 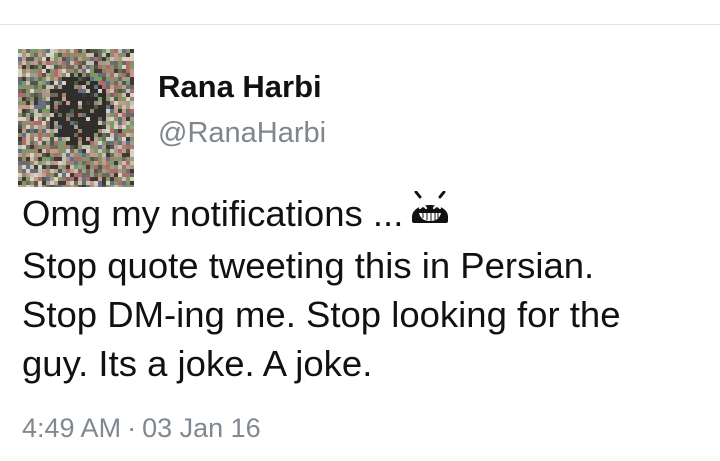 I want to click on tweet-text-line-2: Stop quote tweeting this in Persian., so click(x=308, y=265).